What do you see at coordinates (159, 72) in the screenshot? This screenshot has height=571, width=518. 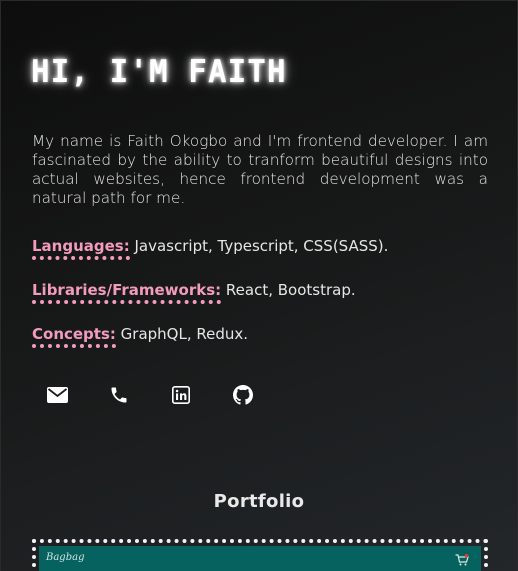 I see `hero-title: HI, I'M FAITH` at bounding box center [159, 72].